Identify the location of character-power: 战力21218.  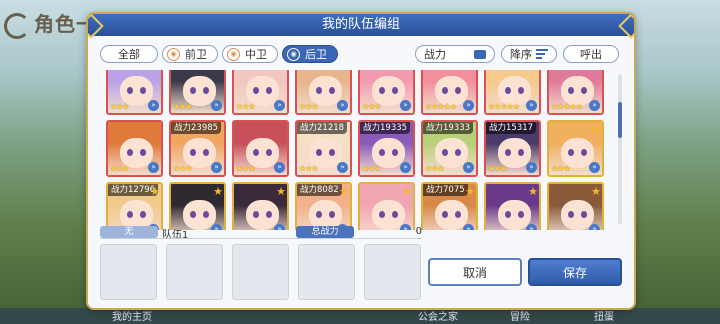
(322, 128).